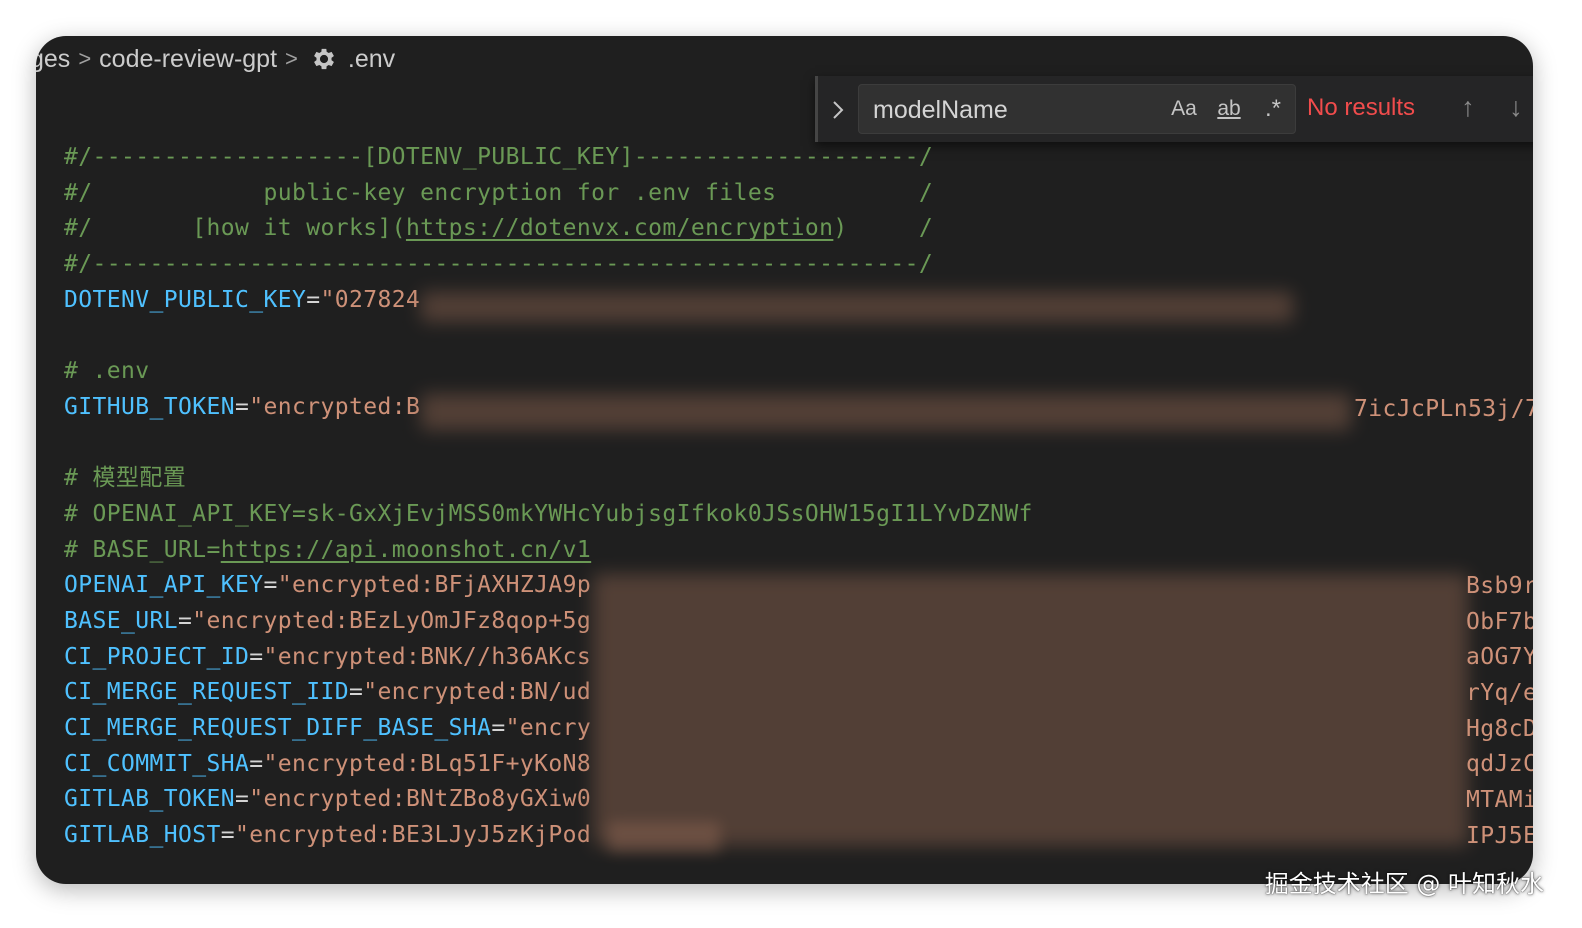 Image resolution: width=1582 pixels, height=928 pixels. What do you see at coordinates (371, 59) in the screenshot?
I see `breadcrumb-item-file: .env` at bounding box center [371, 59].